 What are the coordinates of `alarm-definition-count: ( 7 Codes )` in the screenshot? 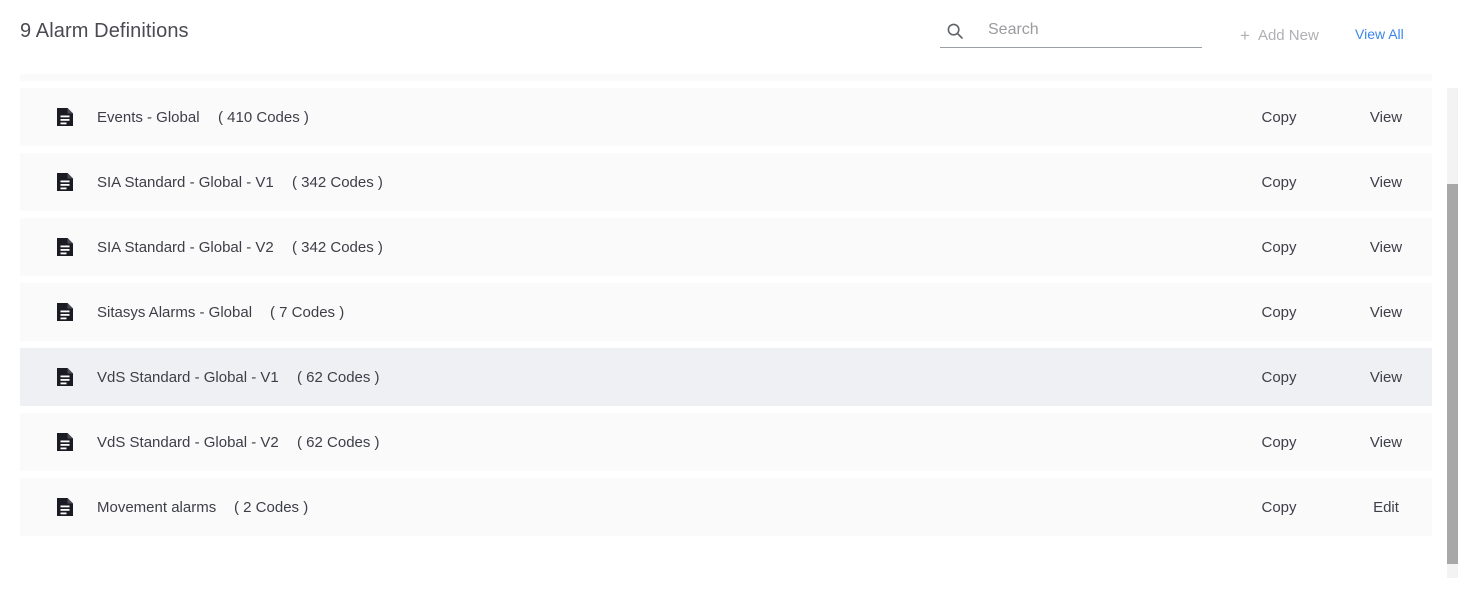 It's located at (307, 312).